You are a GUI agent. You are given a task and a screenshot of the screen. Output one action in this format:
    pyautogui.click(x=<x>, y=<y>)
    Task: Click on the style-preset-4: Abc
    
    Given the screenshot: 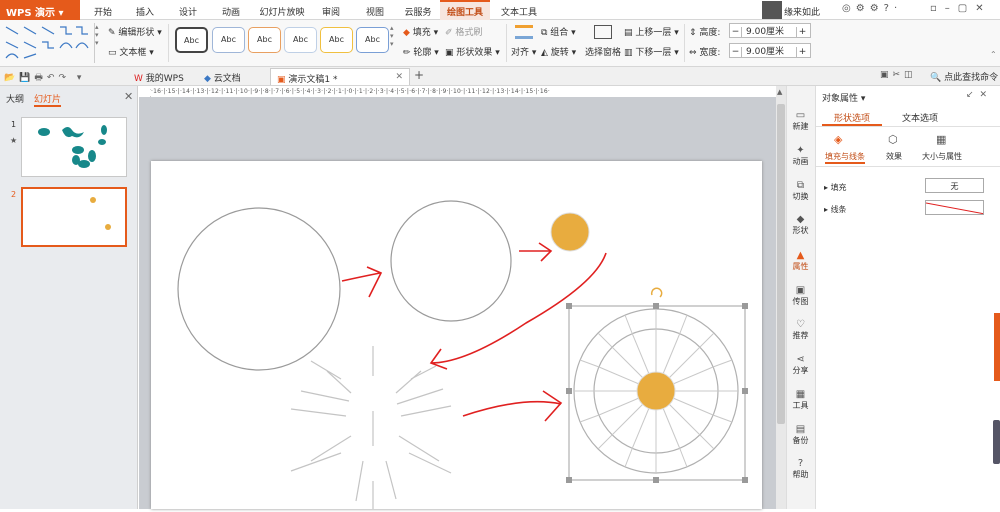 What is the action you would take?
    pyautogui.click(x=300, y=40)
    